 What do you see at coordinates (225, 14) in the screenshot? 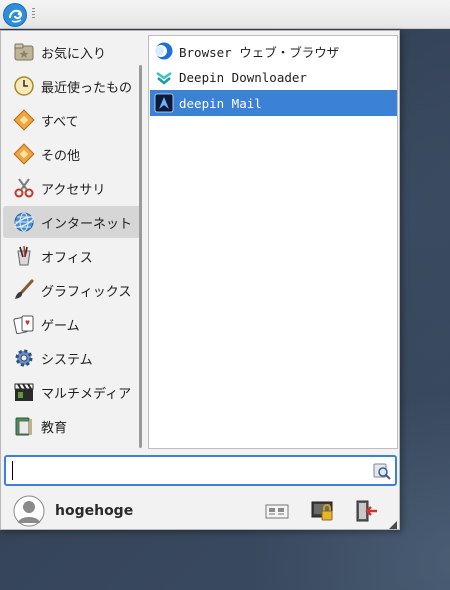
I see `top-panel` at bounding box center [225, 14].